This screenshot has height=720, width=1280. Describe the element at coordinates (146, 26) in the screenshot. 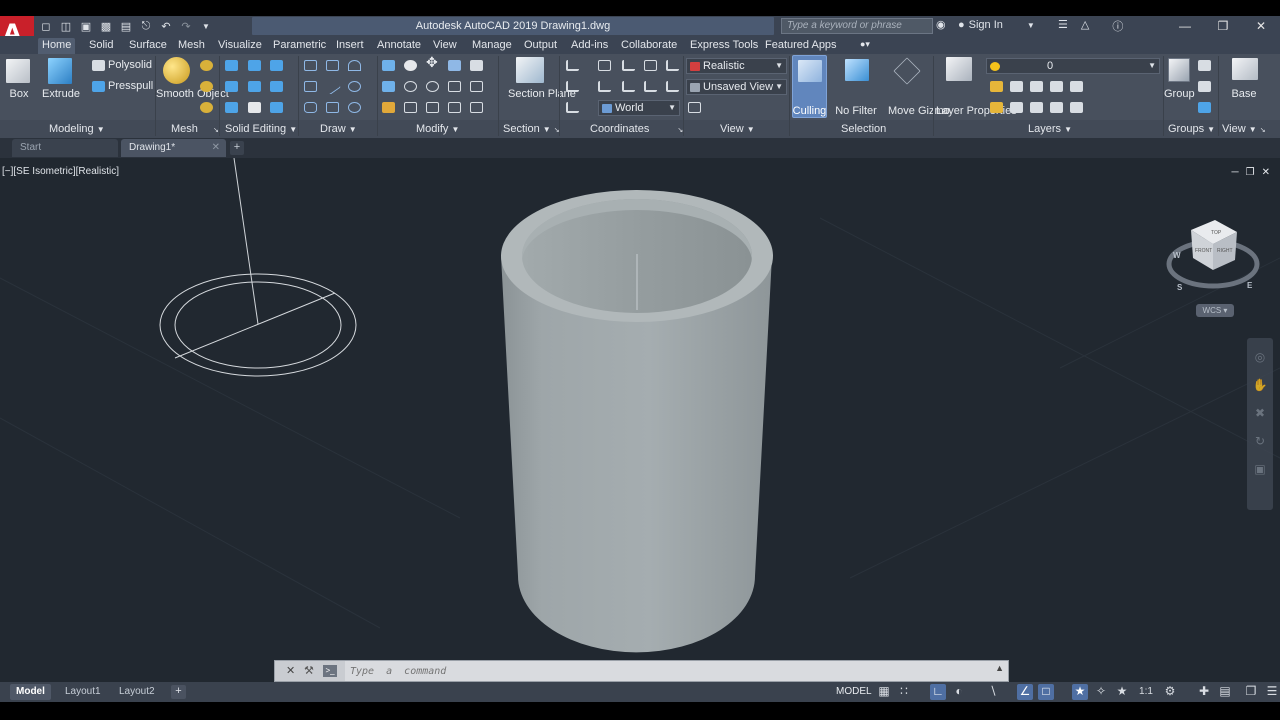

I see `plot-icon: ⎋` at that location.